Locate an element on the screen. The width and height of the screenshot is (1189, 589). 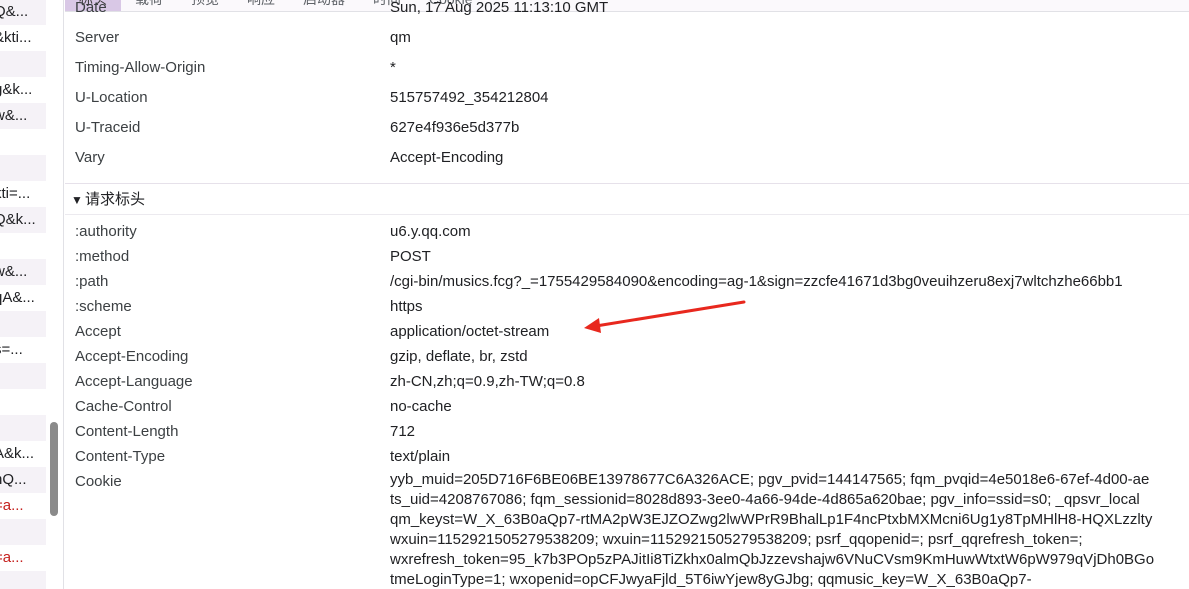
header-value: * is located at coordinates (393, 67).